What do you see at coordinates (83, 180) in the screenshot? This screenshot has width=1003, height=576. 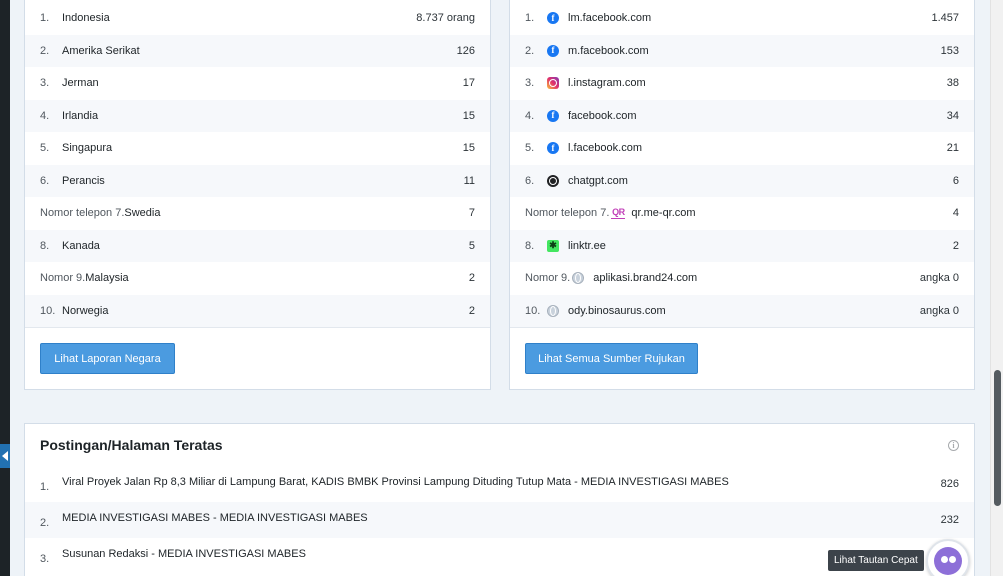 I see `country-name: Perancis` at bounding box center [83, 180].